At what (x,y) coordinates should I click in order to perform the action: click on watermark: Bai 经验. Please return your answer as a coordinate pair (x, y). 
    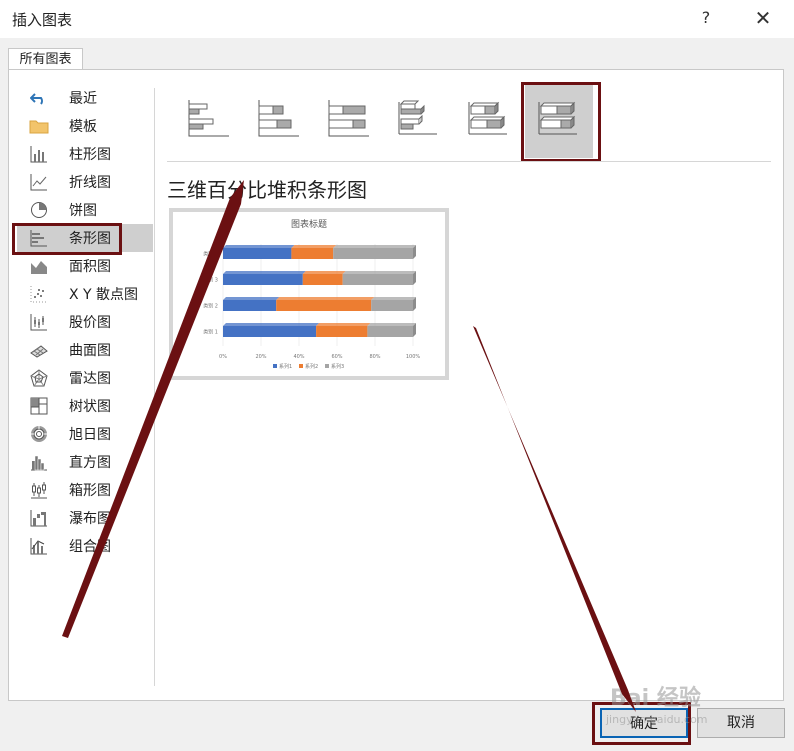
    Looking at the image, I should click on (655, 698).